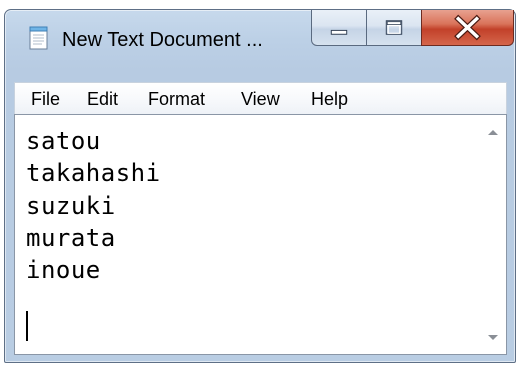 Image resolution: width=518 pixels, height=365 pixels. What do you see at coordinates (45, 99) in the screenshot?
I see `menu-file: File` at bounding box center [45, 99].